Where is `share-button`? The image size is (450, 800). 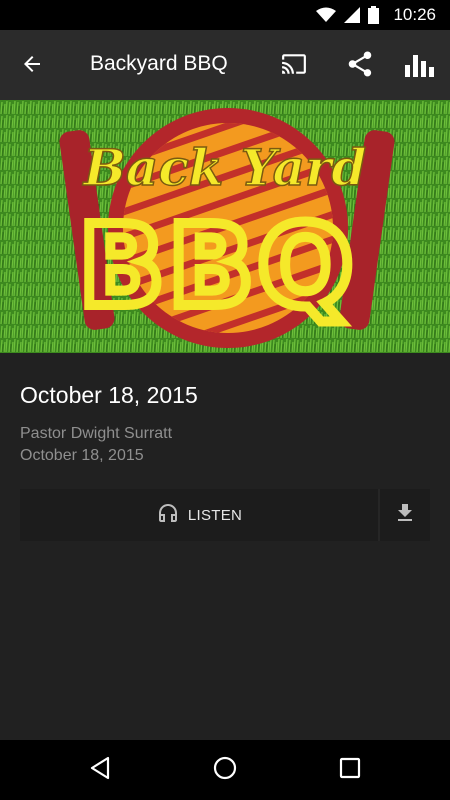 share-button is located at coordinates (360, 66).